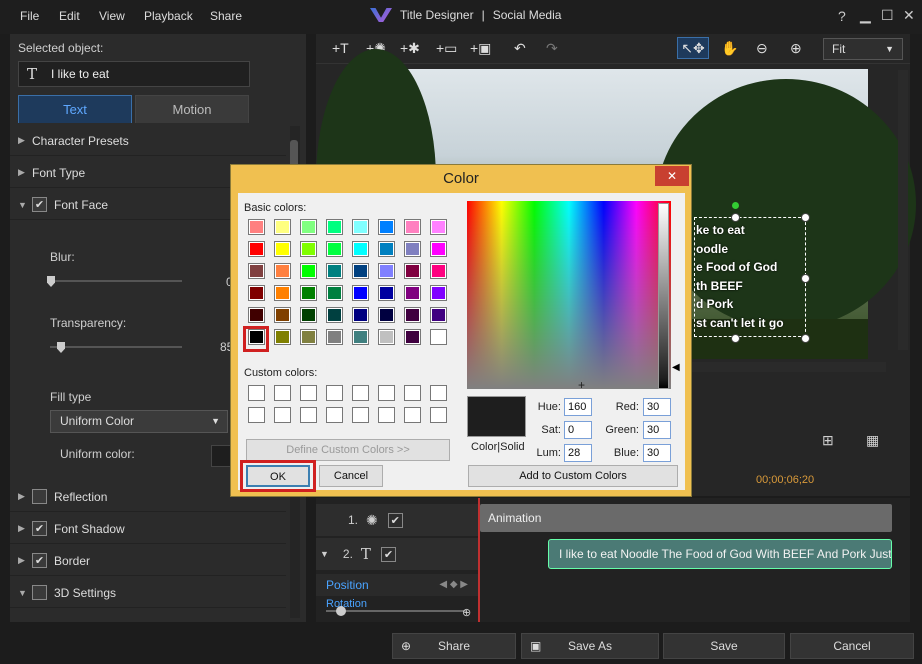 This screenshot has width=922, height=664. What do you see at coordinates (139, 421) in the screenshot?
I see `fill-type-select: Uniform Color ▼` at bounding box center [139, 421].